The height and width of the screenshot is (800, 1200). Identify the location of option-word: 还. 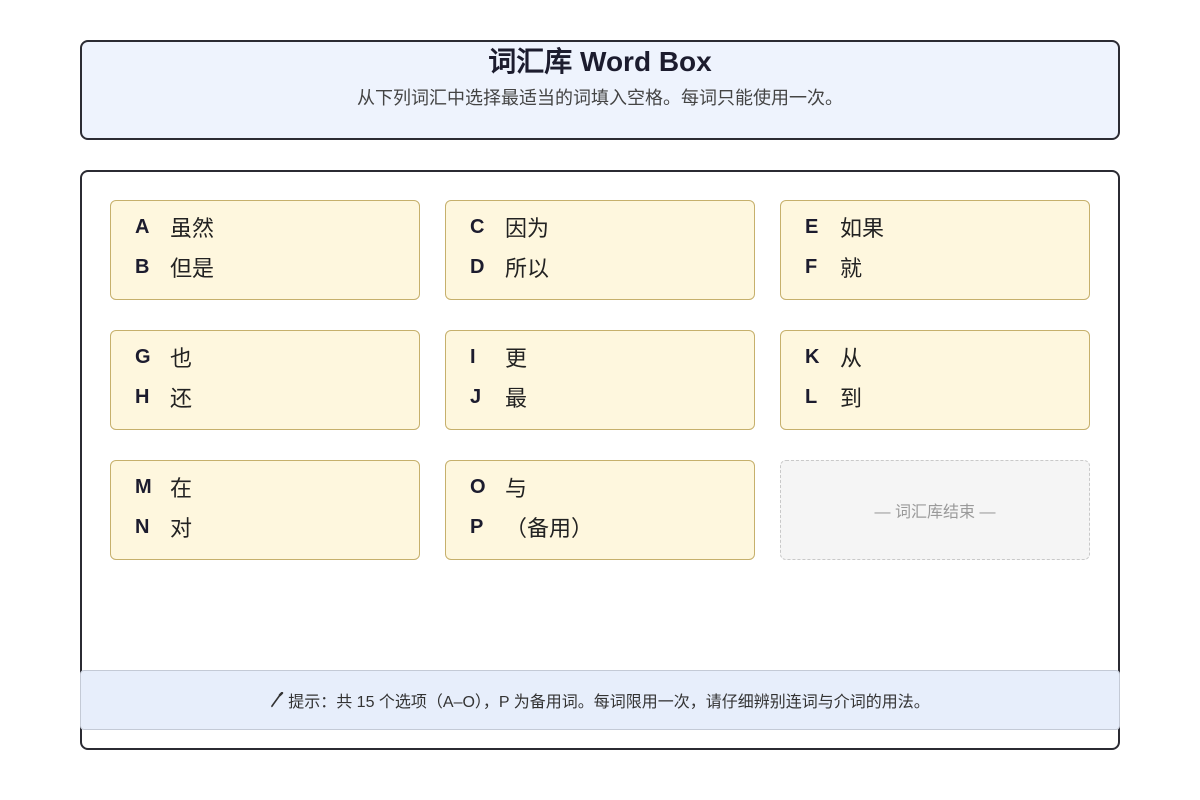
(181, 398).